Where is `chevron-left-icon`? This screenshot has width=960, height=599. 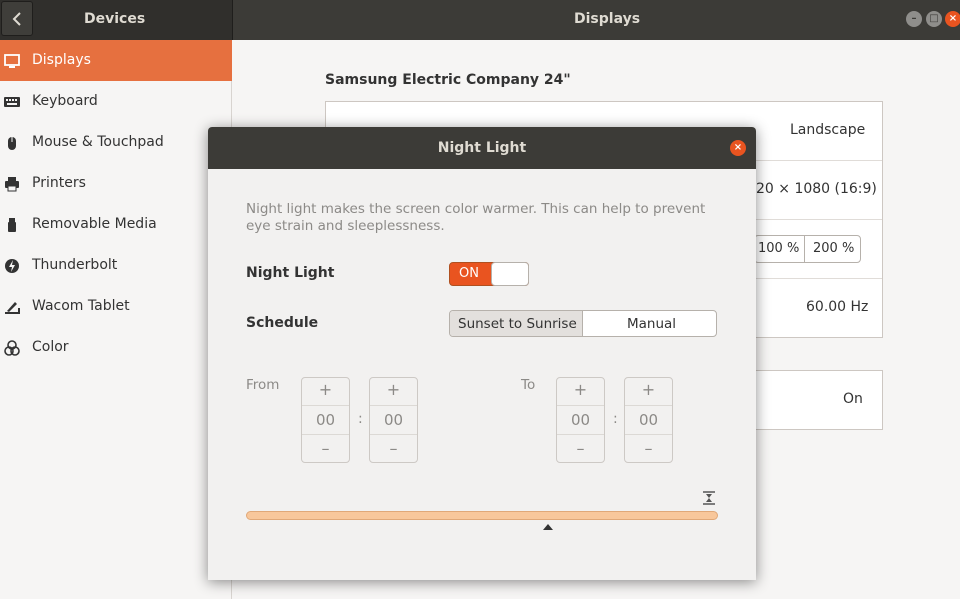 chevron-left-icon is located at coordinates (16, 19).